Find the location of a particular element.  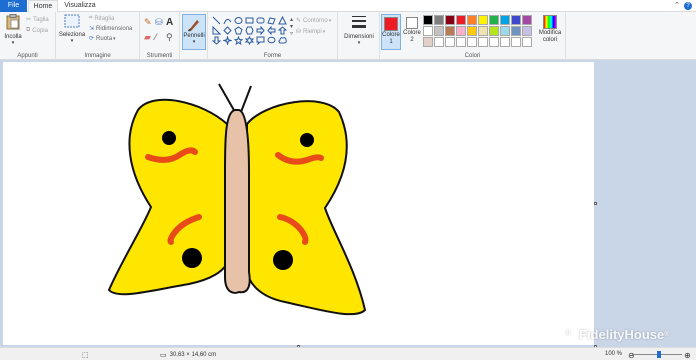

tab-view: Visualizza is located at coordinates (80, 6).